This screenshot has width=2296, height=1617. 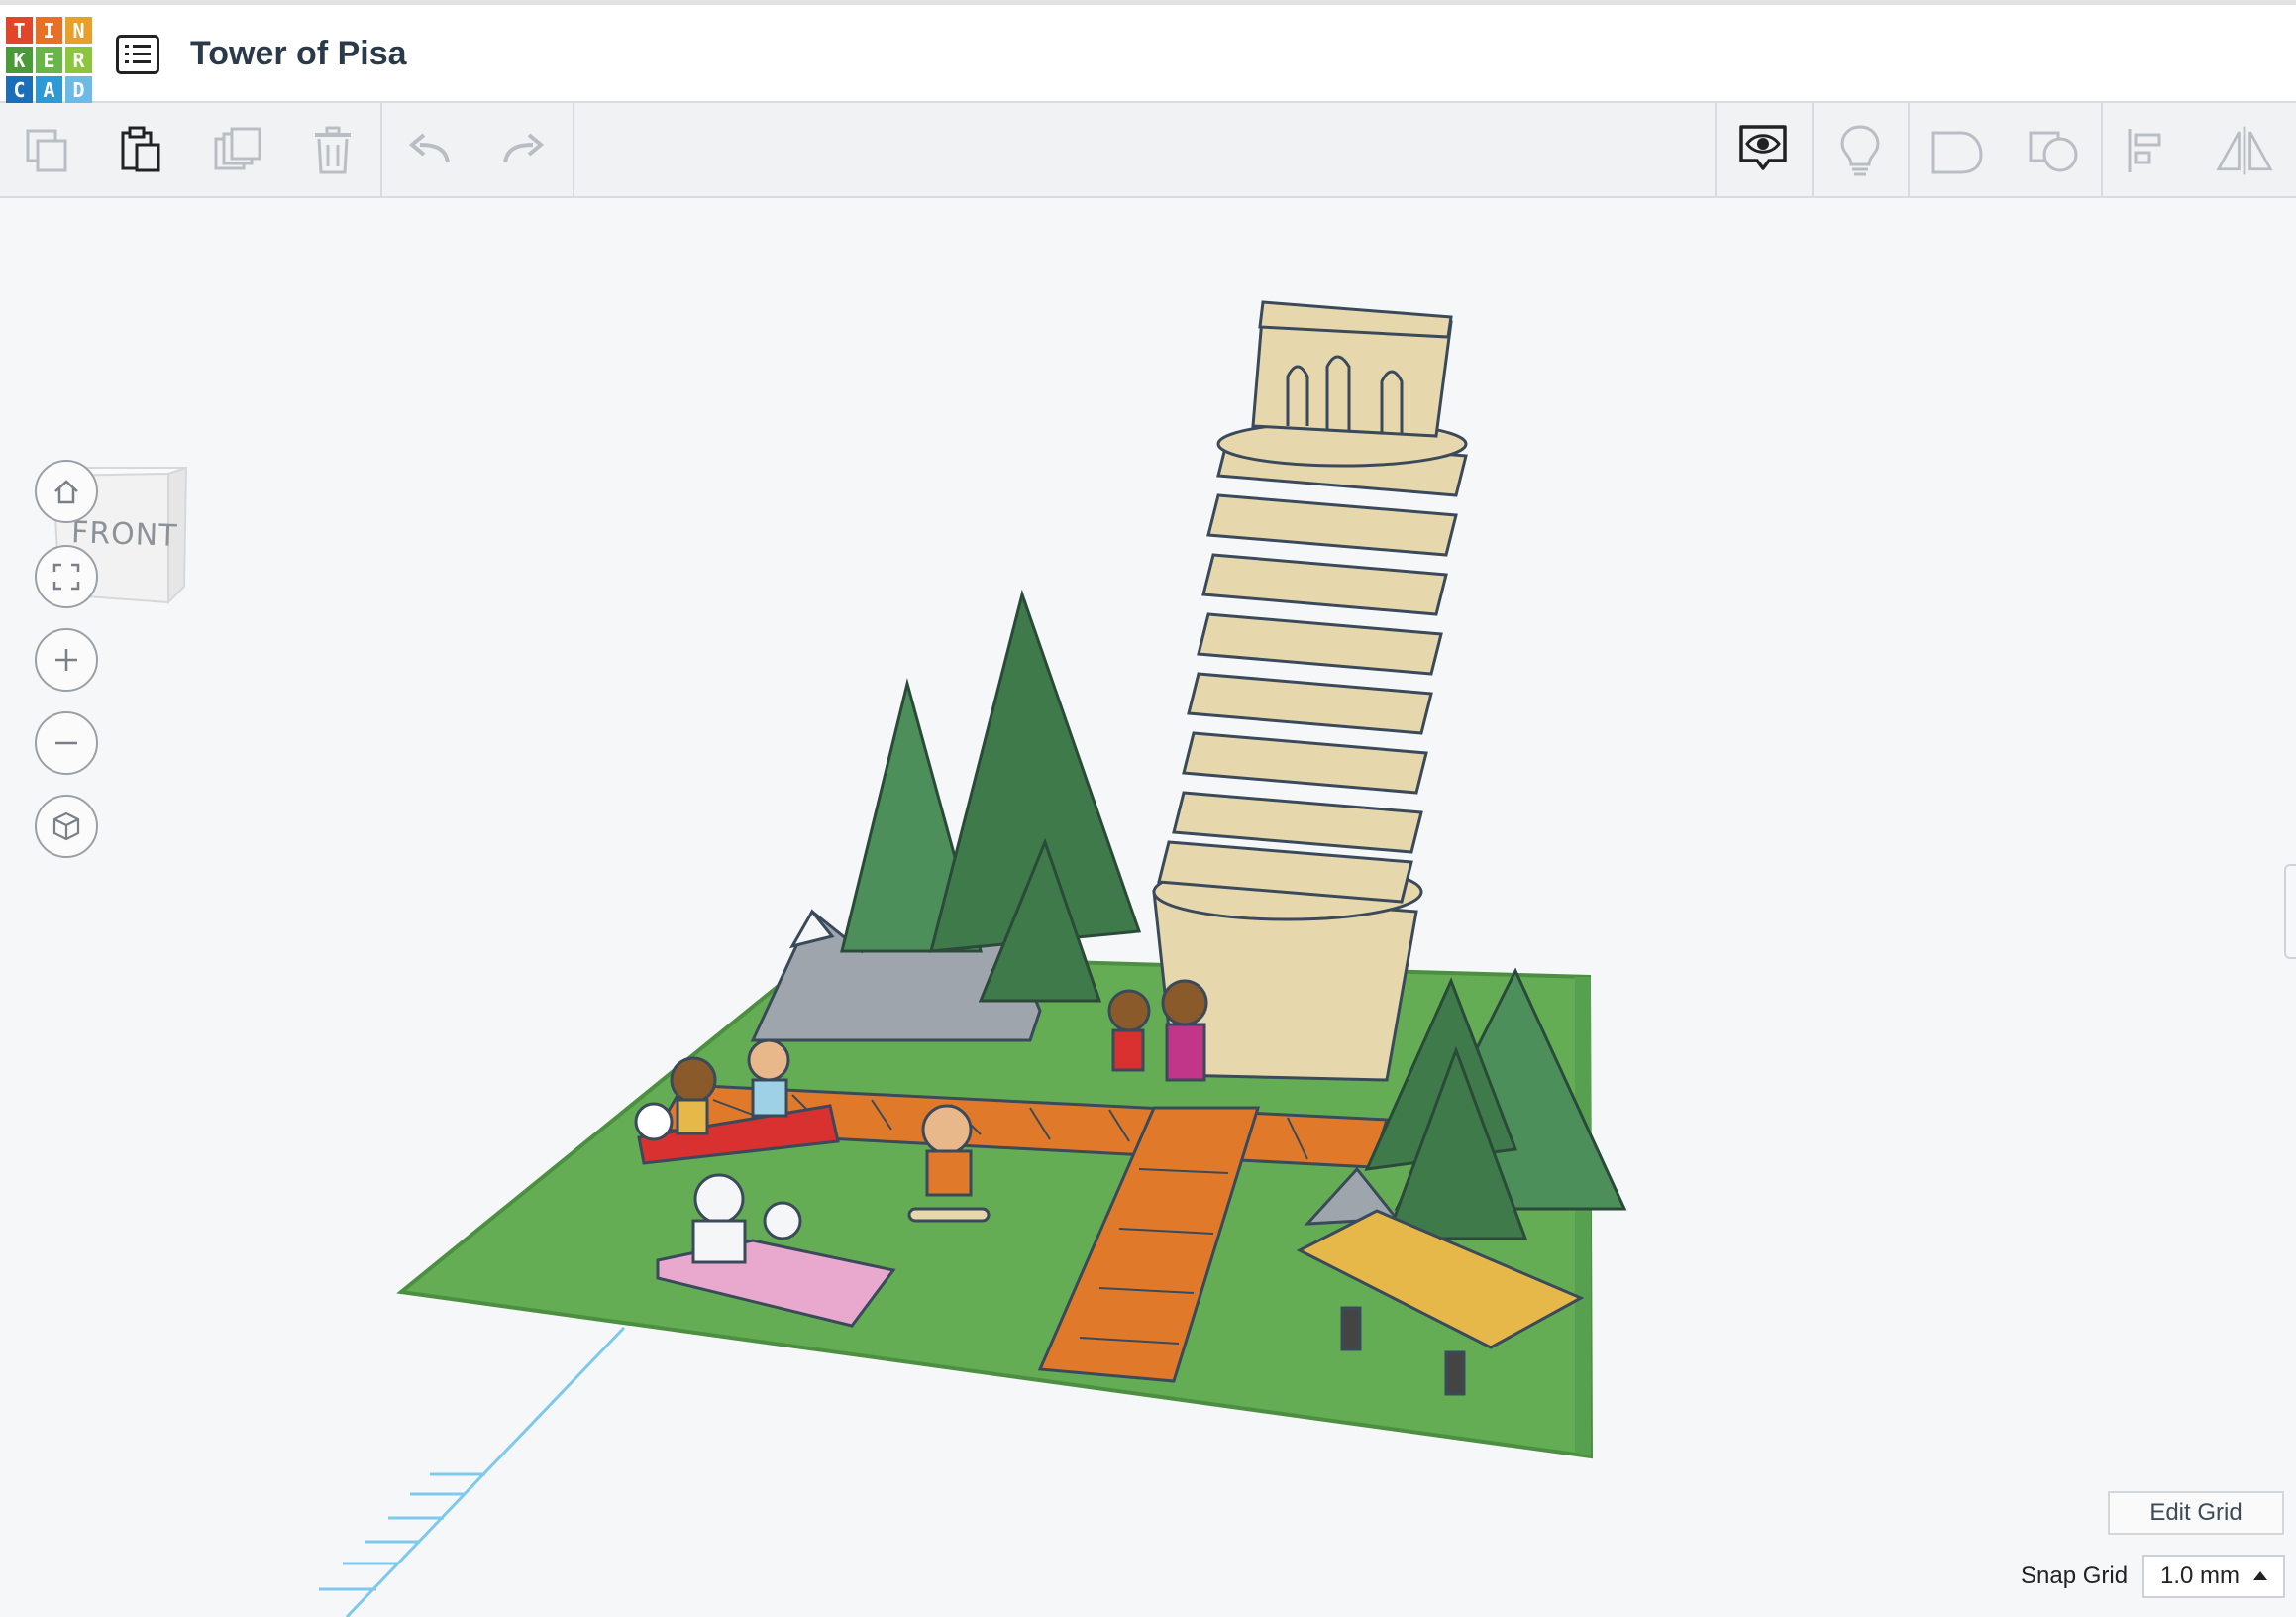 I want to click on zoom-in-button, so click(x=66, y=660).